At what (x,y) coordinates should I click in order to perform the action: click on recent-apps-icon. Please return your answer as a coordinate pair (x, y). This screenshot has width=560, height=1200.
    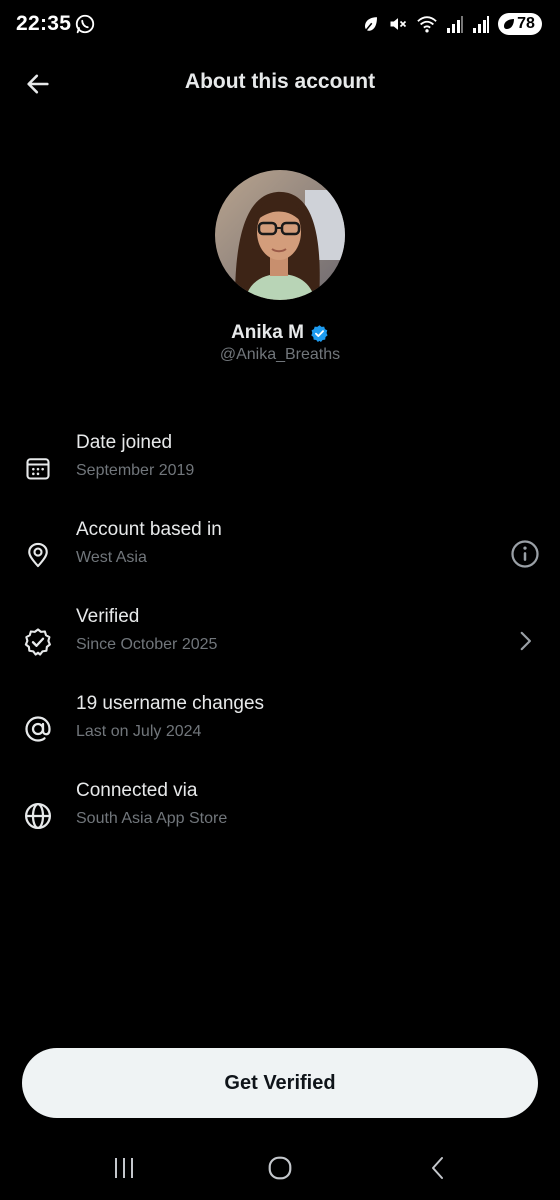
    Looking at the image, I should click on (124, 1168).